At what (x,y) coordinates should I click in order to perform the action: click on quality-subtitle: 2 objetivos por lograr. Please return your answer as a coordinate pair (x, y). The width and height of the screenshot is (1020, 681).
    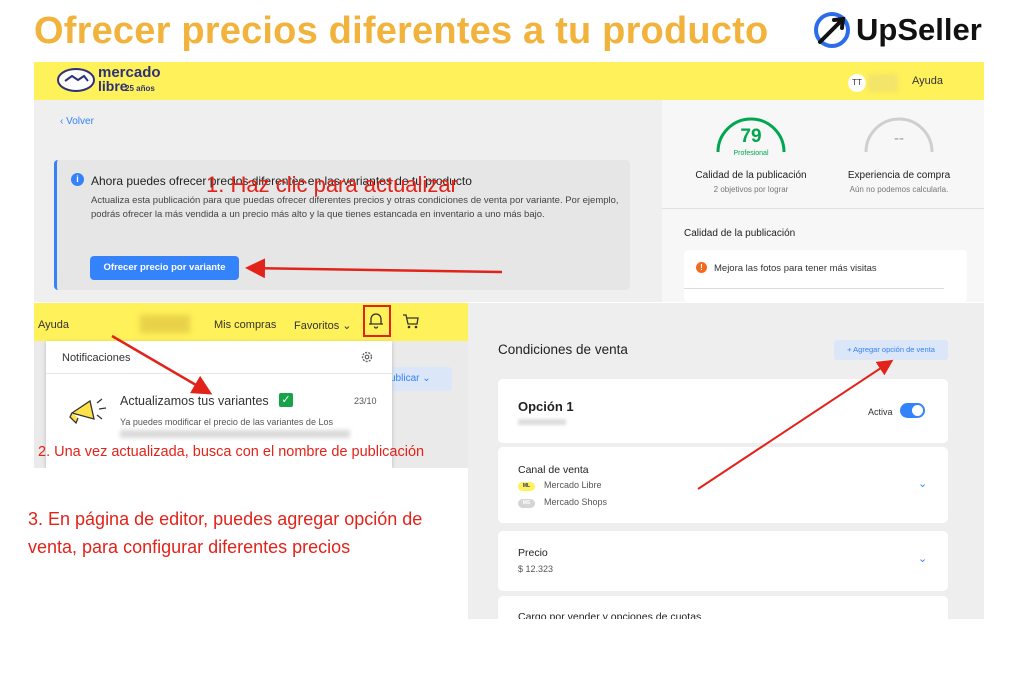
    Looking at the image, I should click on (751, 189).